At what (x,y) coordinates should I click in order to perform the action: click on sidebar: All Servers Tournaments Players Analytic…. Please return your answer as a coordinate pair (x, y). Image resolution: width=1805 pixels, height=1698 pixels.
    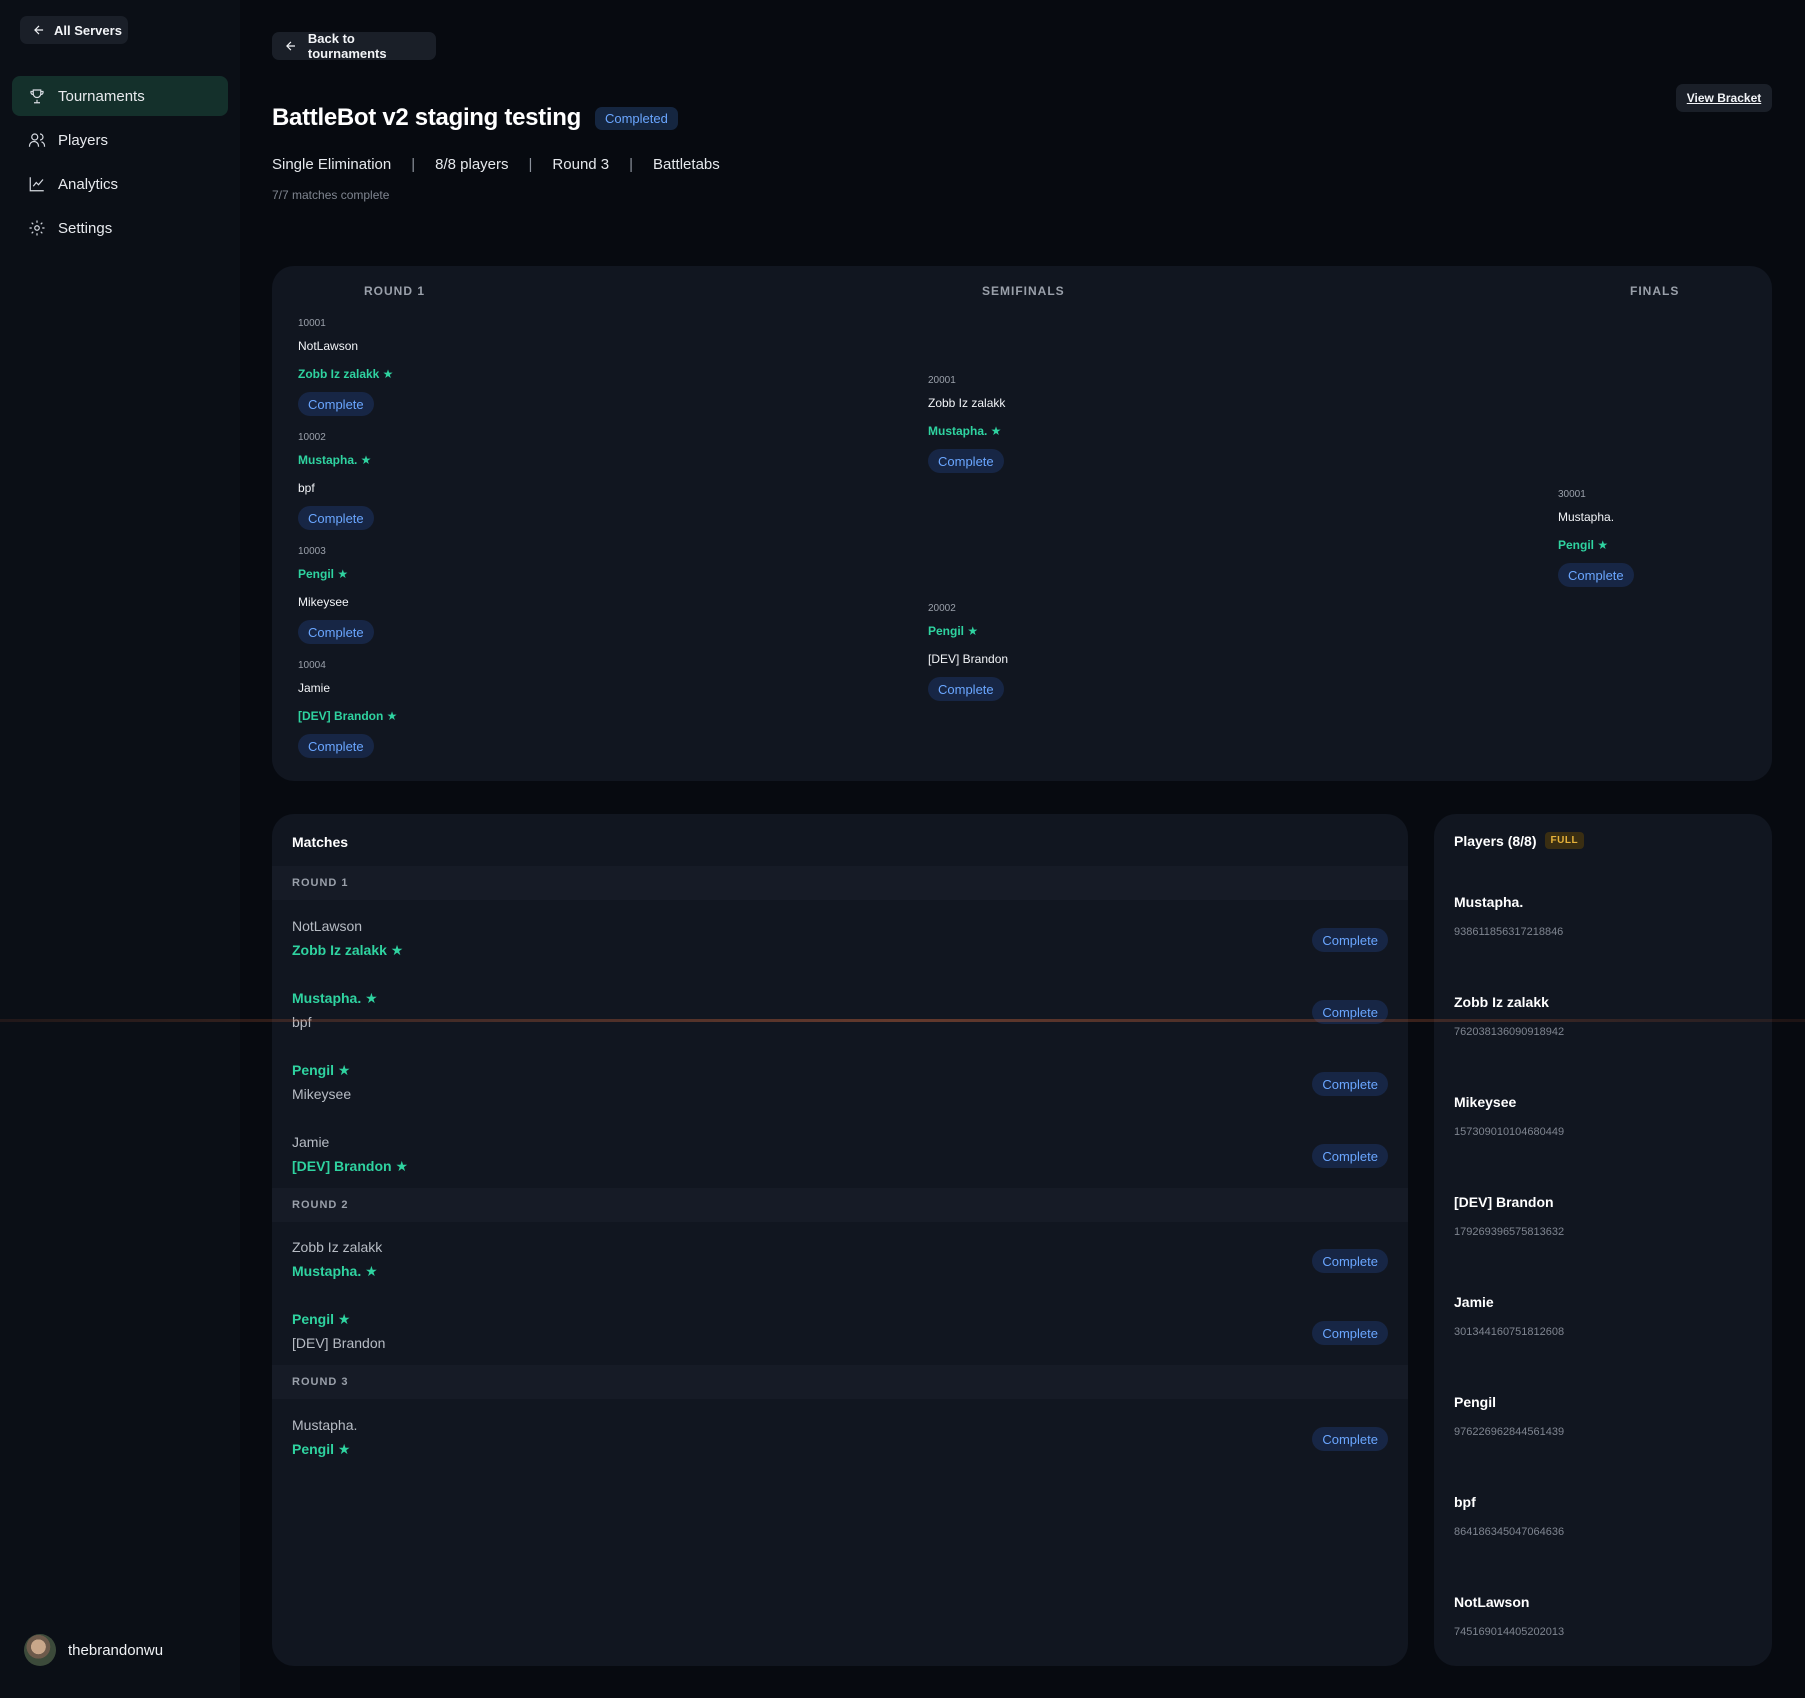
    Looking at the image, I should click on (120, 849).